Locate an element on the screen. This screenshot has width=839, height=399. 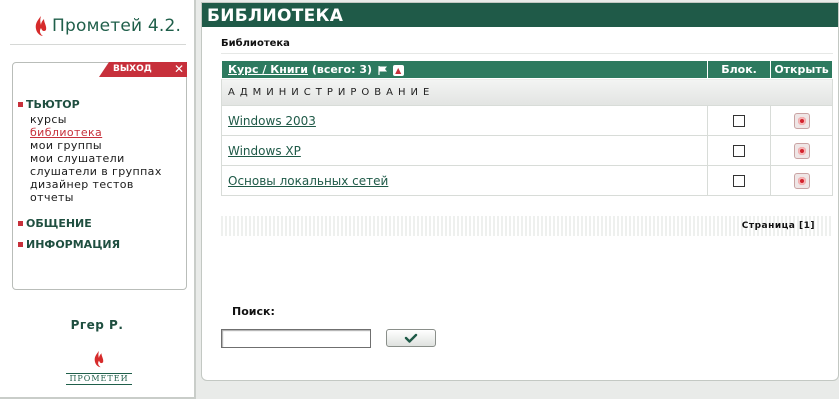
search-submit-button is located at coordinates (411, 338).